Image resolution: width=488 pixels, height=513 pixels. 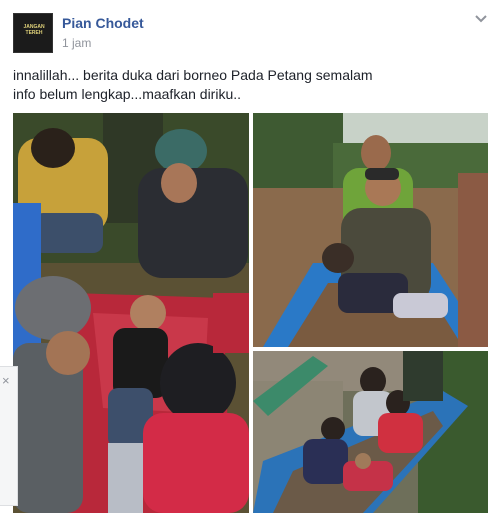 I want to click on author-avatar: JANGAN TEREH, so click(x=33, y=33).